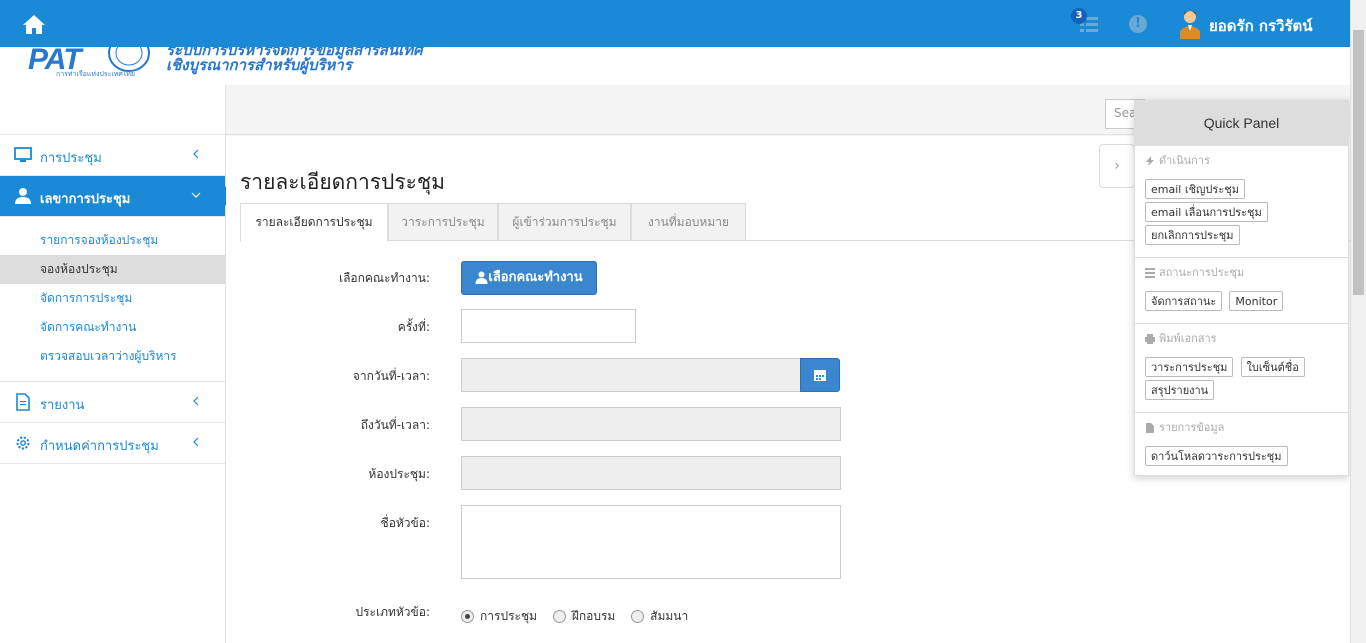 The height and width of the screenshot is (643, 1366). What do you see at coordinates (499, 616) in the screenshot?
I see `radio-meeting: การประชุม` at bounding box center [499, 616].